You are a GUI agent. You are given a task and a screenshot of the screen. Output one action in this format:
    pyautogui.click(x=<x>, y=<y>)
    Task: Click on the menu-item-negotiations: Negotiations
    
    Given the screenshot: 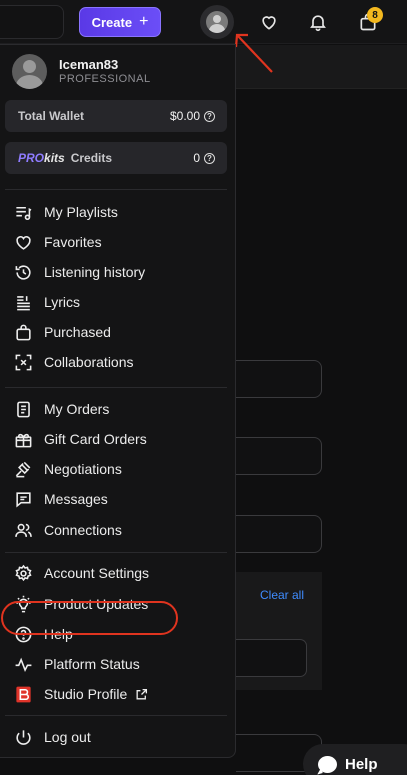 What is the action you would take?
    pyautogui.click(x=118, y=469)
    